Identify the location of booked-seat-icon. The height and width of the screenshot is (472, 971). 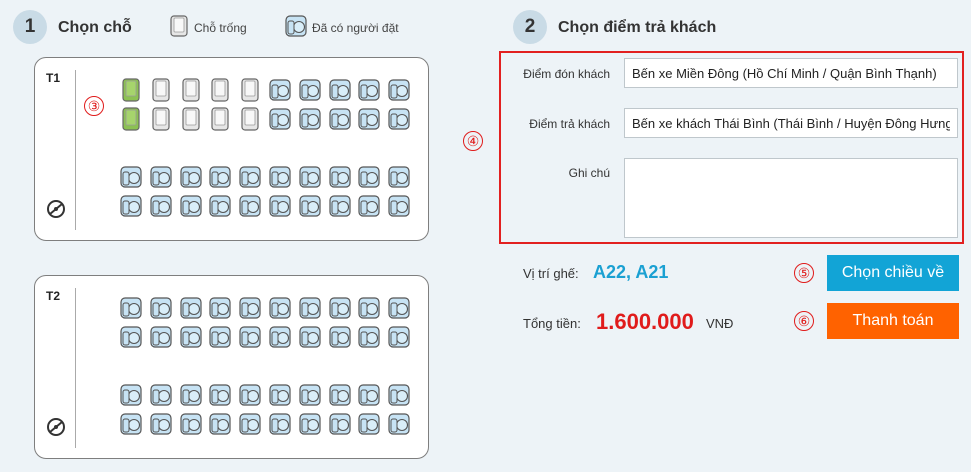
(298, 27).